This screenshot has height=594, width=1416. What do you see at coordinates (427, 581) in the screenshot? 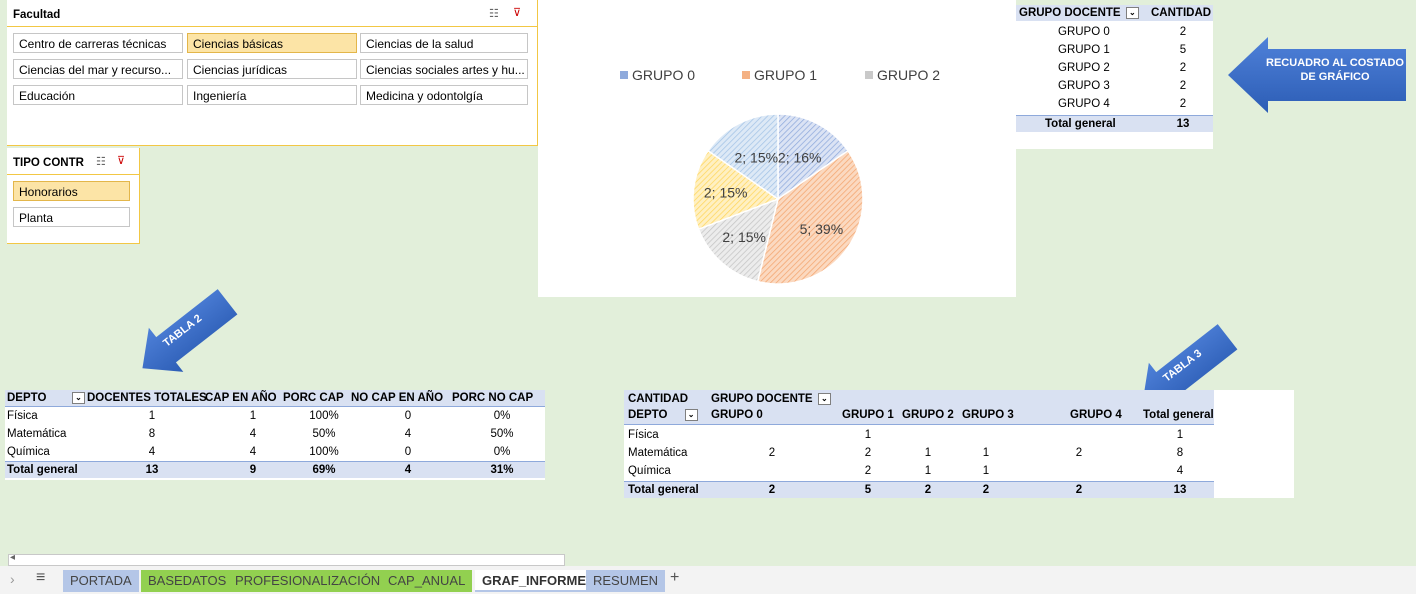
I see `tab-cap-anual: CAP_ANUAL` at bounding box center [427, 581].